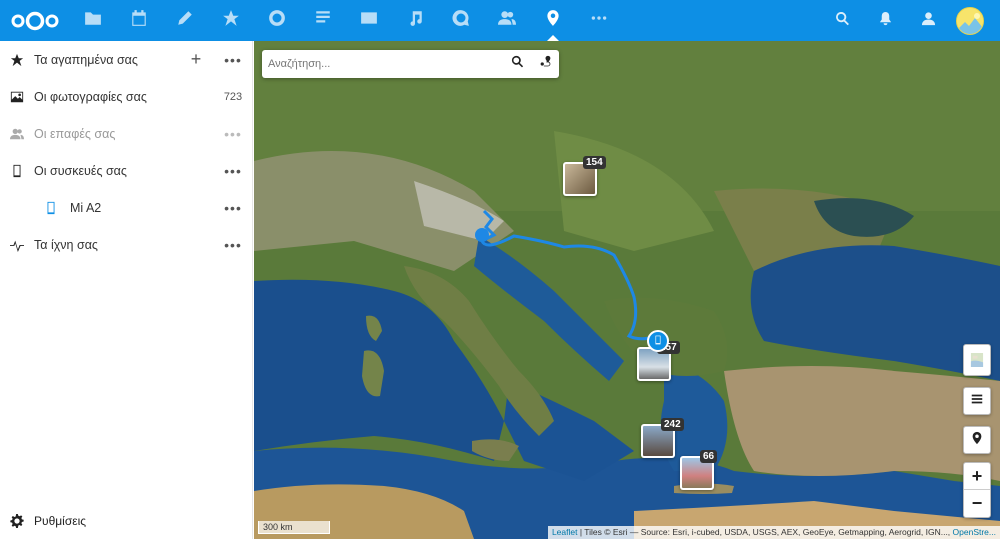  I want to click on app-talk, so click(461, 20).